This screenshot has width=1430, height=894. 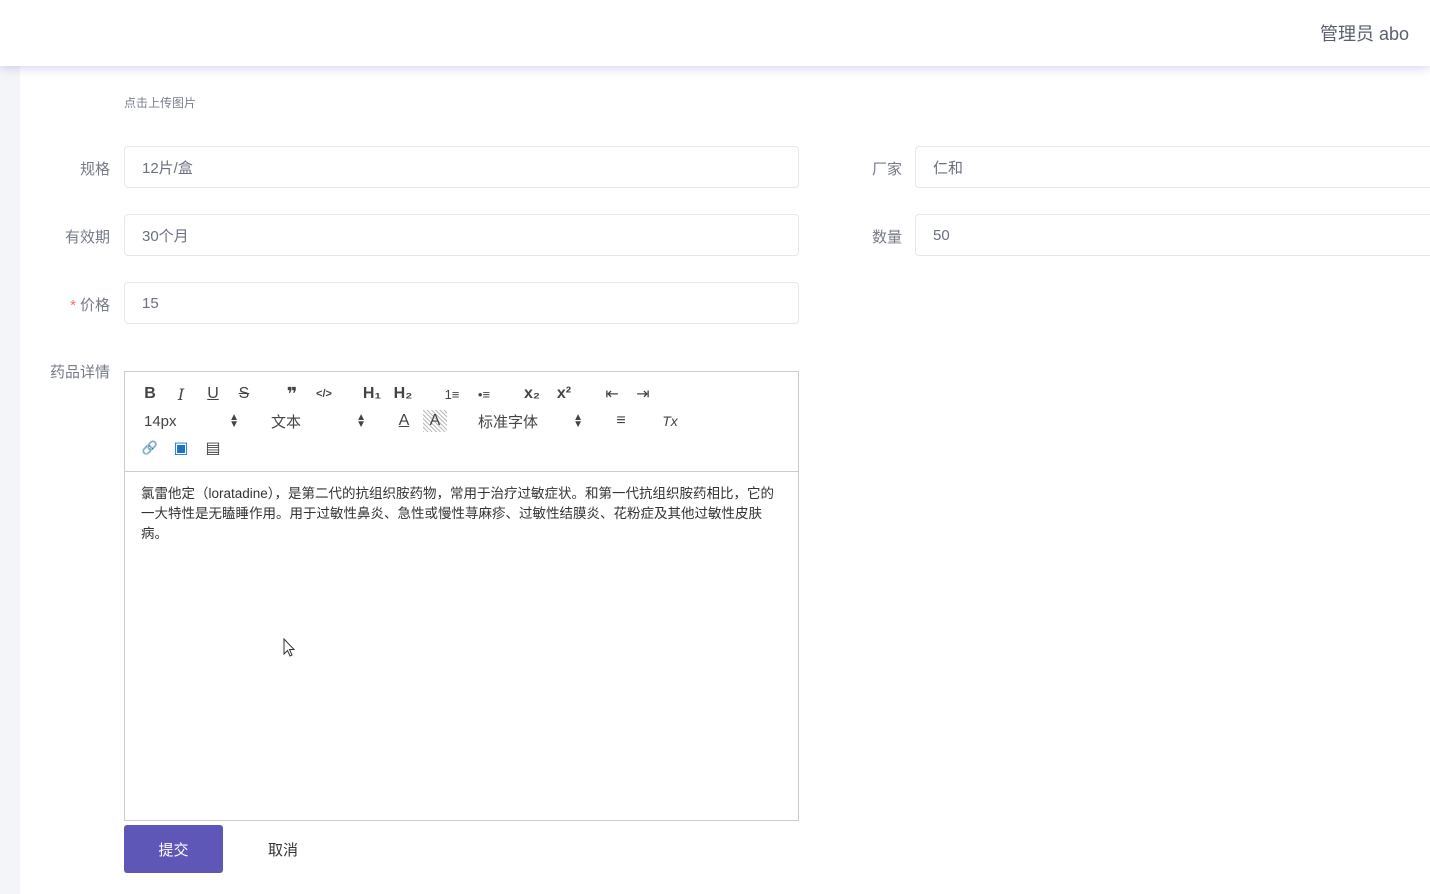 What do you see at coordinates (286, 422) in the screenshot?
I see `header-picker-label: 文本` at bounding box center [286, 422].